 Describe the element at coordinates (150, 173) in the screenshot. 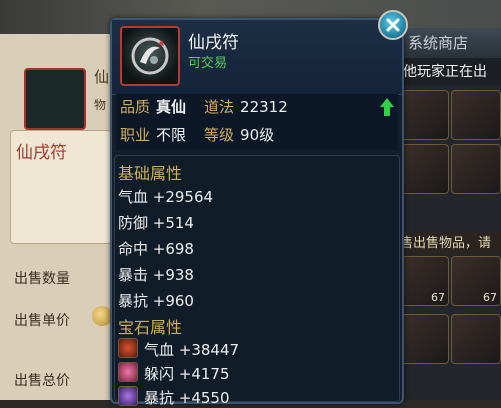

I see `base-attributes-title: 基础属性` at that location.